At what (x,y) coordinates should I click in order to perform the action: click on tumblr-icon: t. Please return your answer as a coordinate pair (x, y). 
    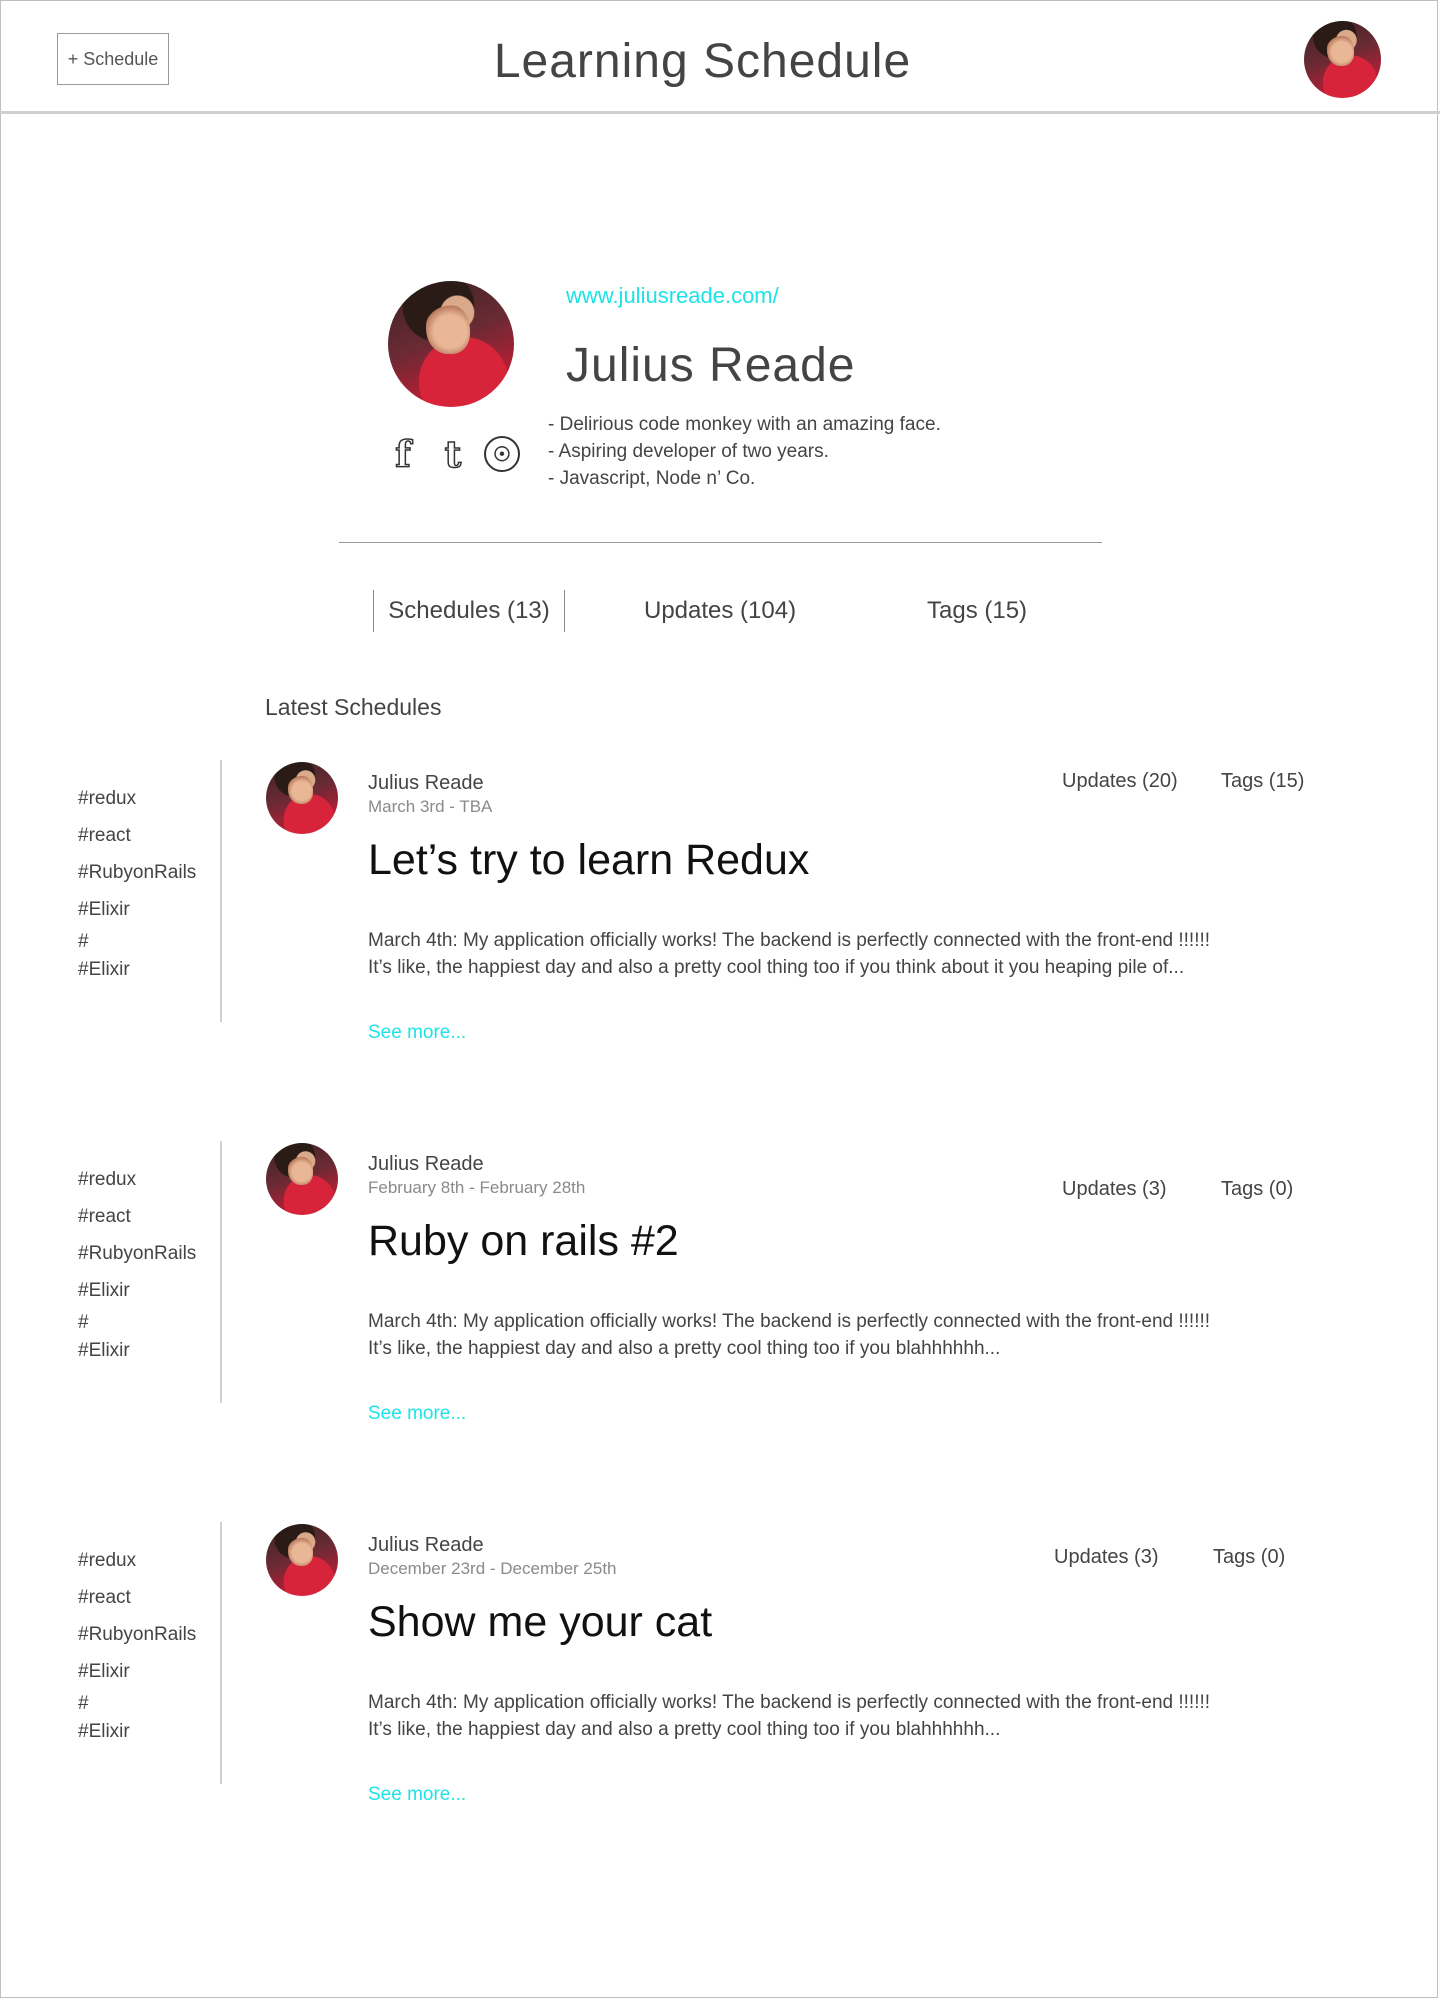
    Looking at the image, I should click on (453, 455).